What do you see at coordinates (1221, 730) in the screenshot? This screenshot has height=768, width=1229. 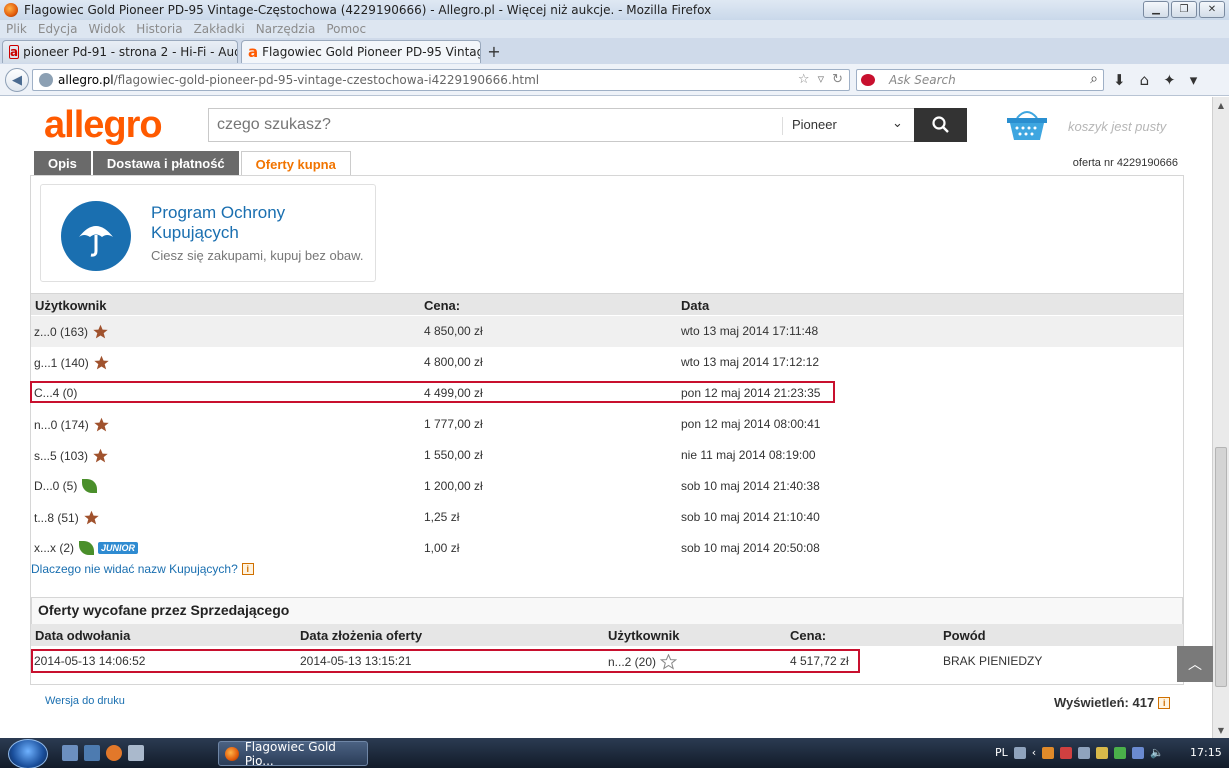 I see `scroll-down-icon: ▼` at bounding box center [1221, 730].